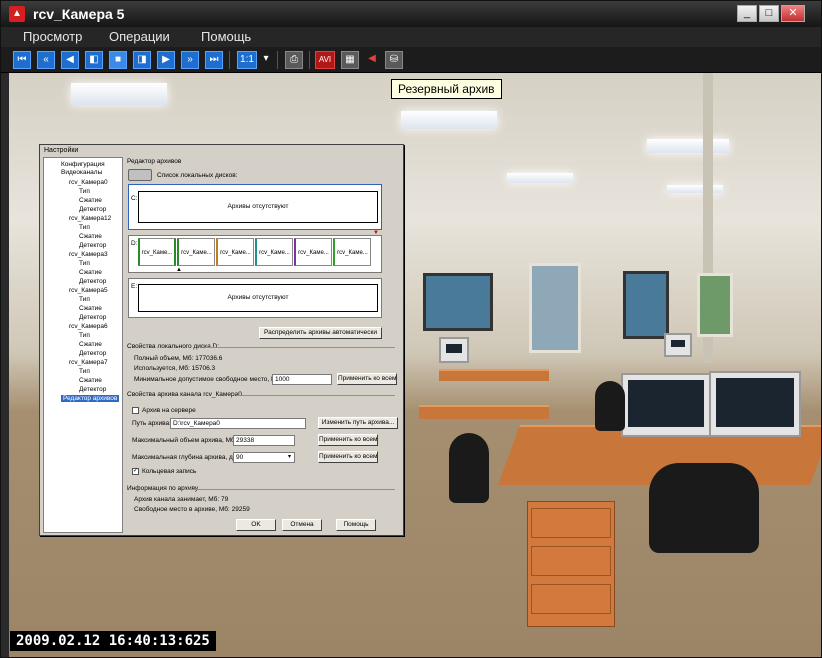 The width and height of the screenshot is (822, 658). Describe the element at coordinates (238, 423) in the screenshot. I see `path-input: D:\rcv_Камера0` at that location.